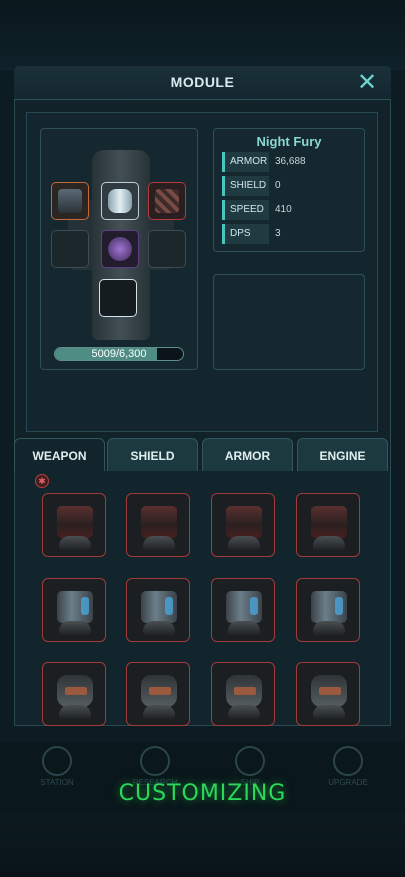 The height and width of the screenshot is (877, 405). I want to click on status-banner: CUSTOMIZING, so click(202, 793).